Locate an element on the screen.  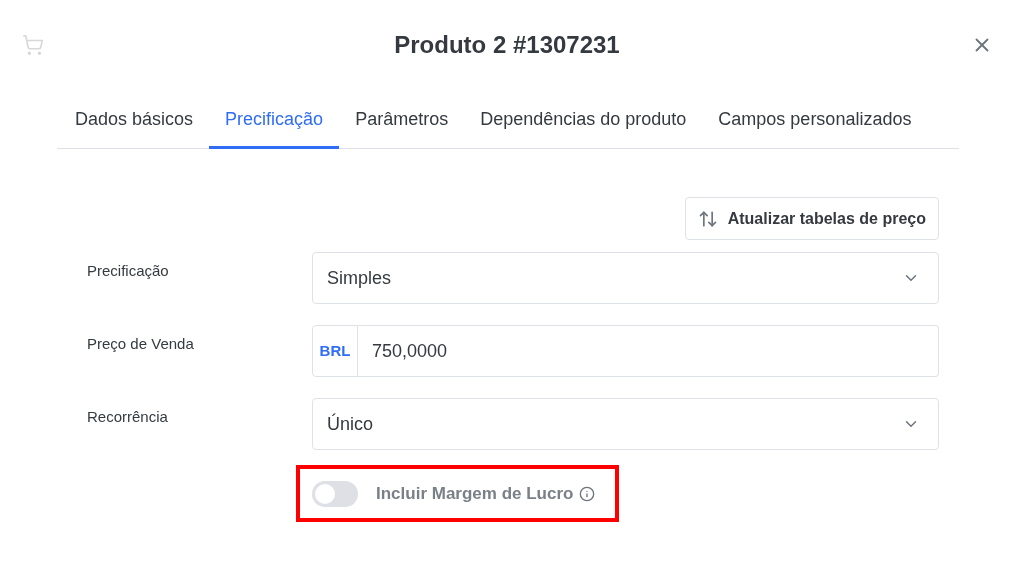
currency-addon: BRL is located at coordinates (335, 351).